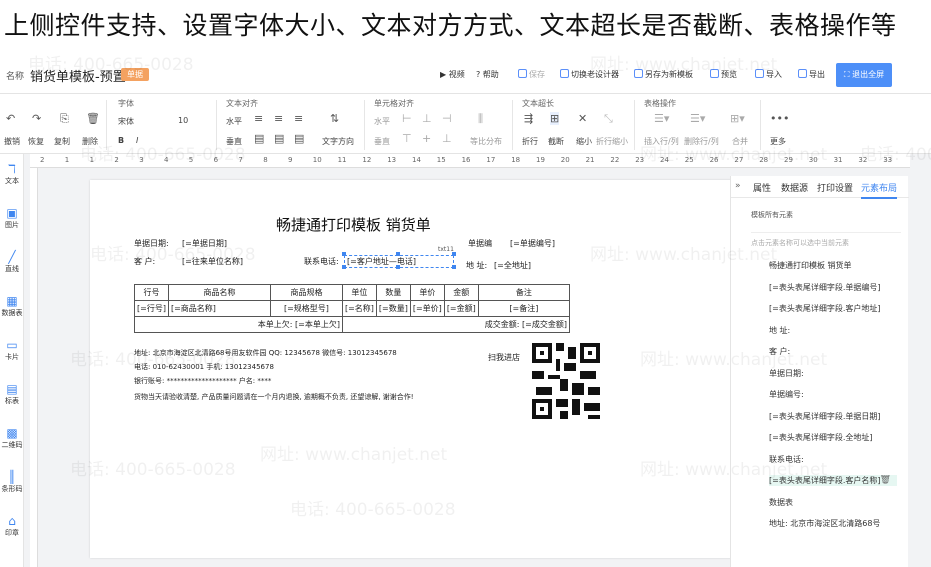 The width and height of the screenshot is (931, 567). I want to click on element-list-item: [=表头表尾详细字段.单据日期], so click(833, 416).